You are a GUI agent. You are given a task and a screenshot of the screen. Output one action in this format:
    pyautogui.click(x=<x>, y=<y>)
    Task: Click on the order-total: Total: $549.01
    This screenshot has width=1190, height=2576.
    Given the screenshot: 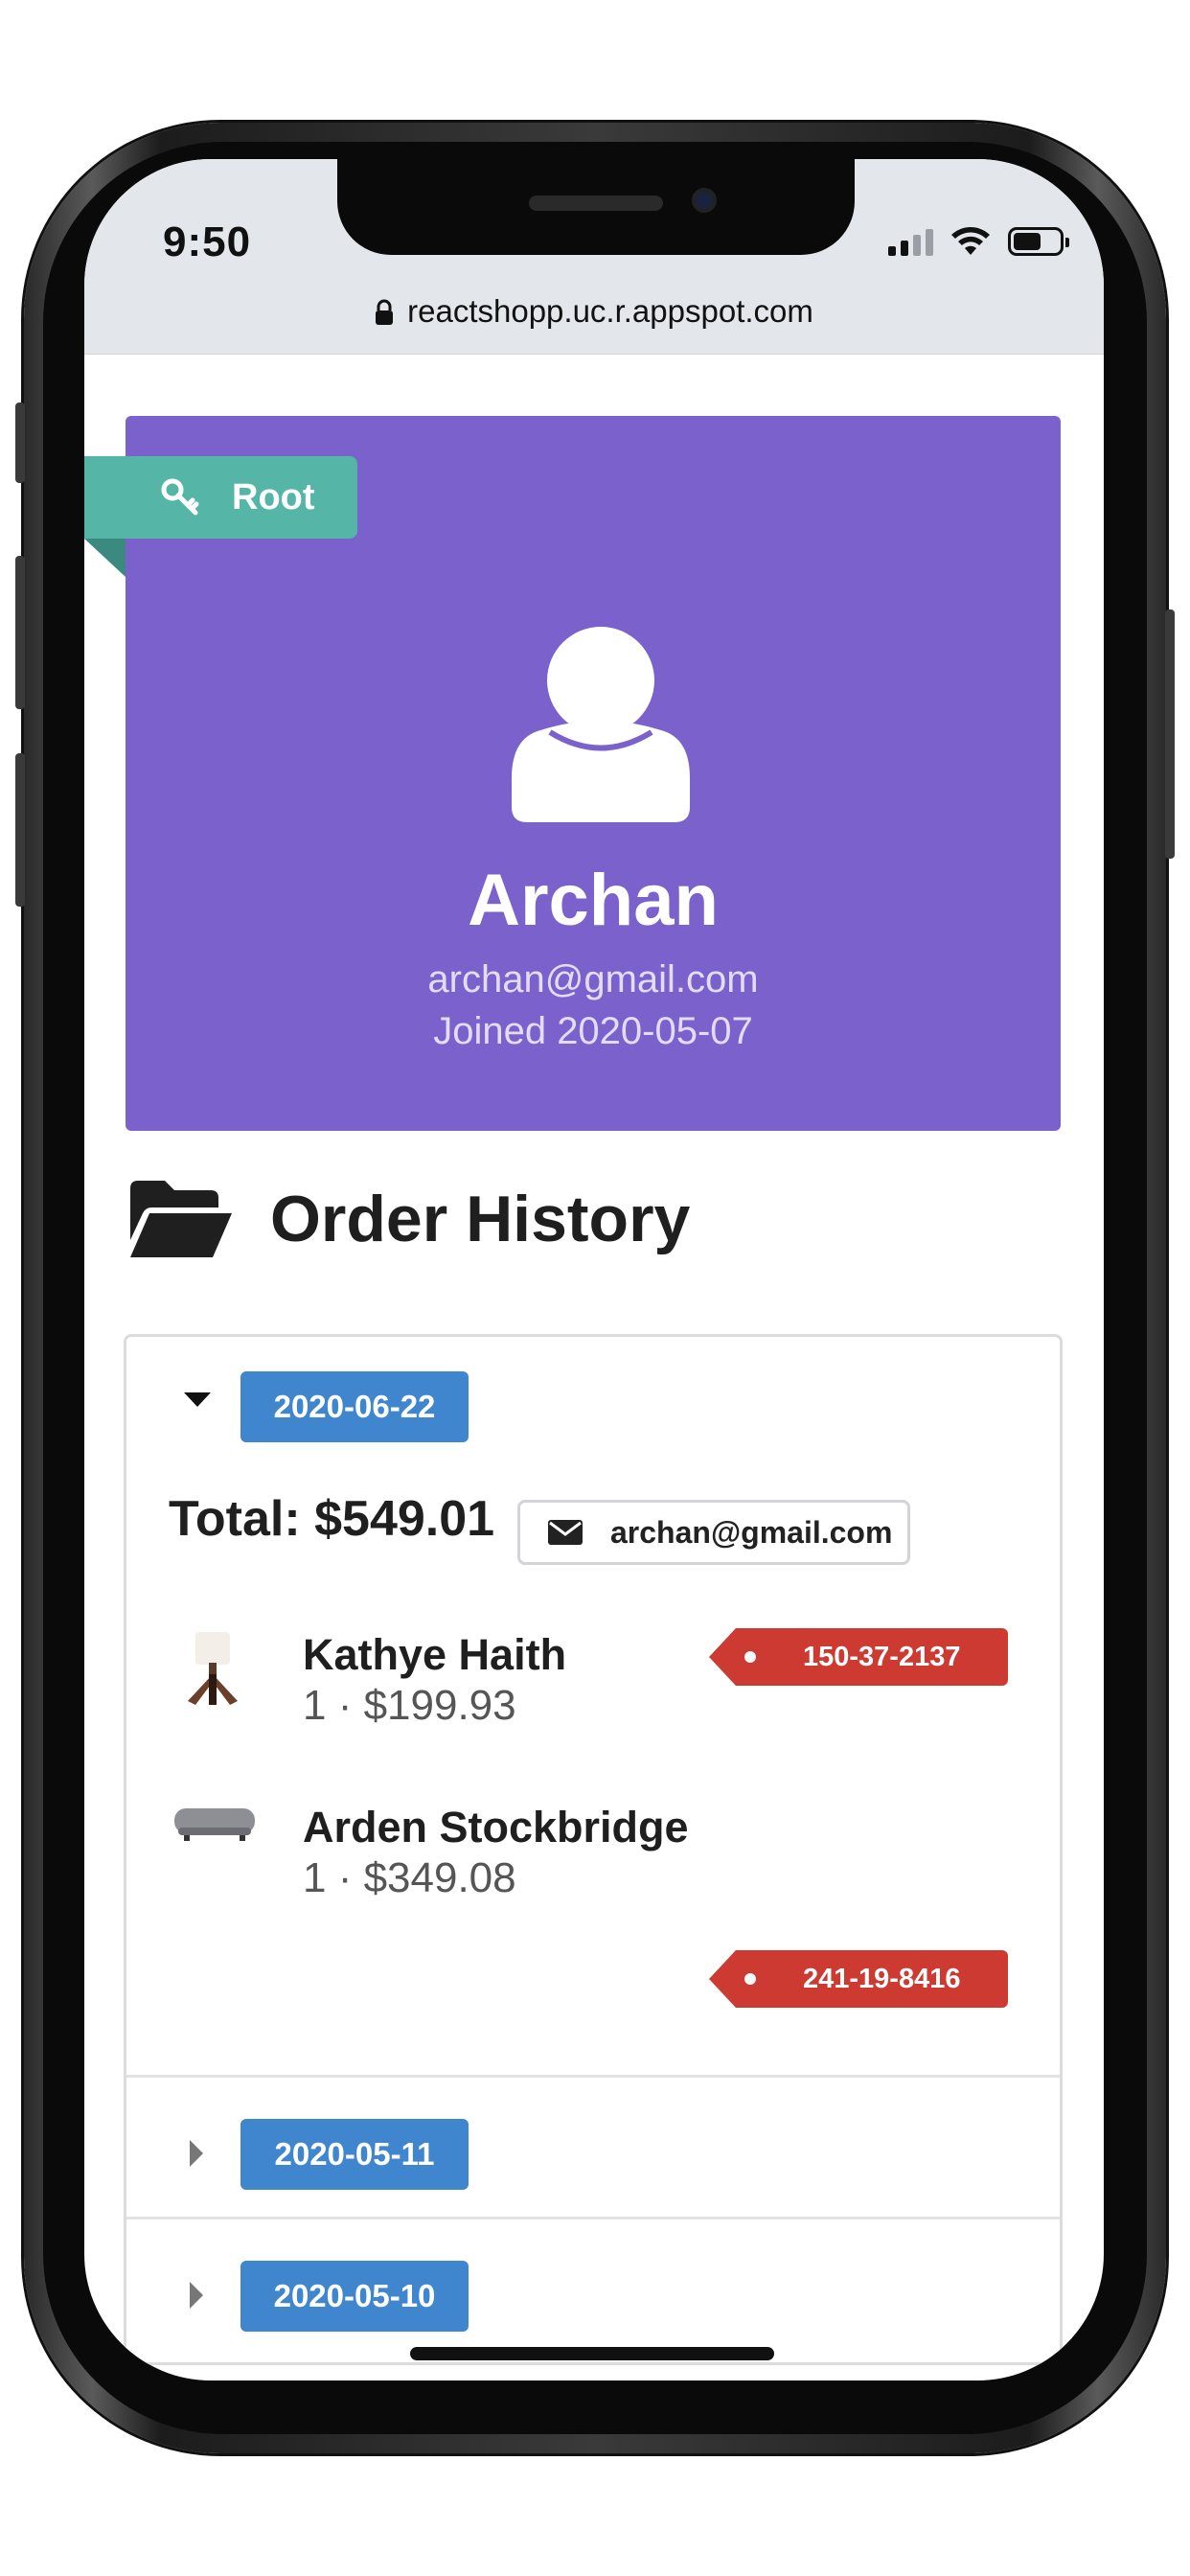 What is the action you would take?
    pyautogui.click(x=332, y=1519)
    